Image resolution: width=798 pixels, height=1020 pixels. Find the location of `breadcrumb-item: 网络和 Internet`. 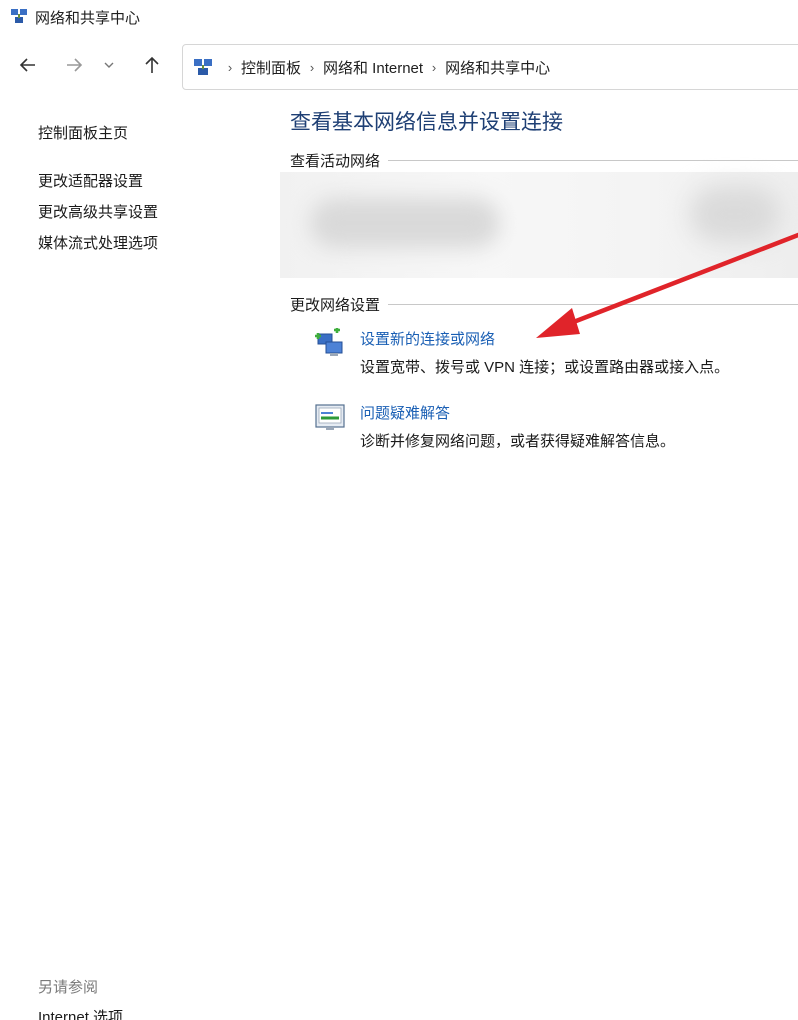

breadcrumb-item: 网络和 Internet is located at coordinates (373, 67).